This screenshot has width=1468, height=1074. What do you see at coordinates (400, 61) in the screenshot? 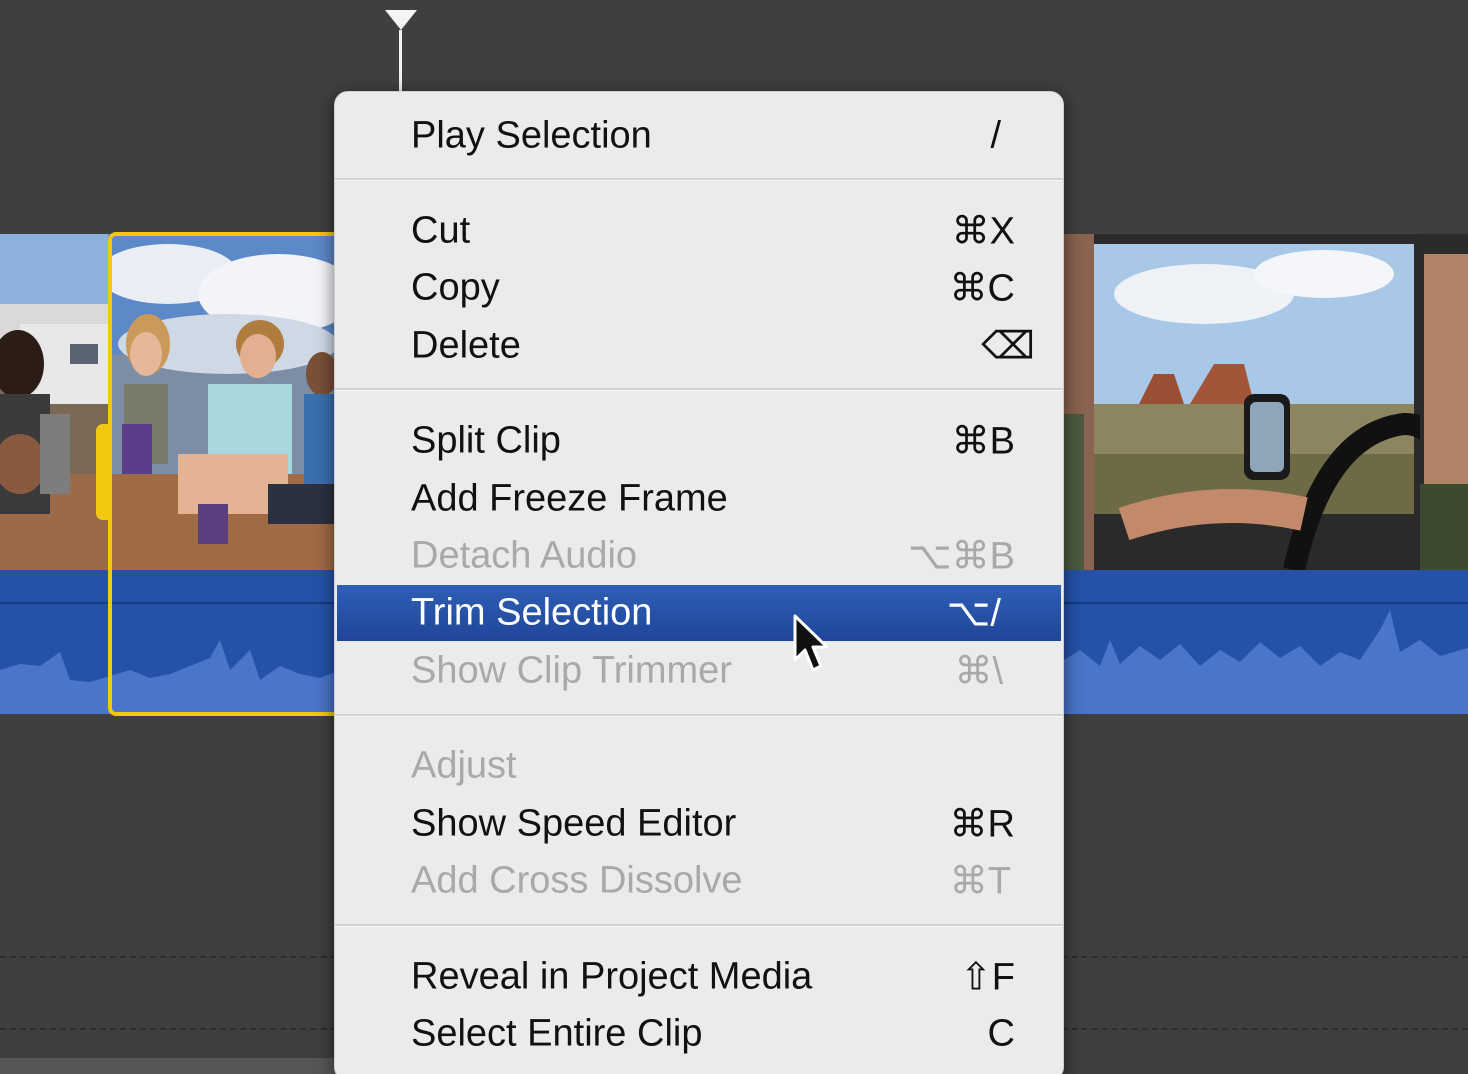
I see `playhead-line` at bounding box center [400, 61].